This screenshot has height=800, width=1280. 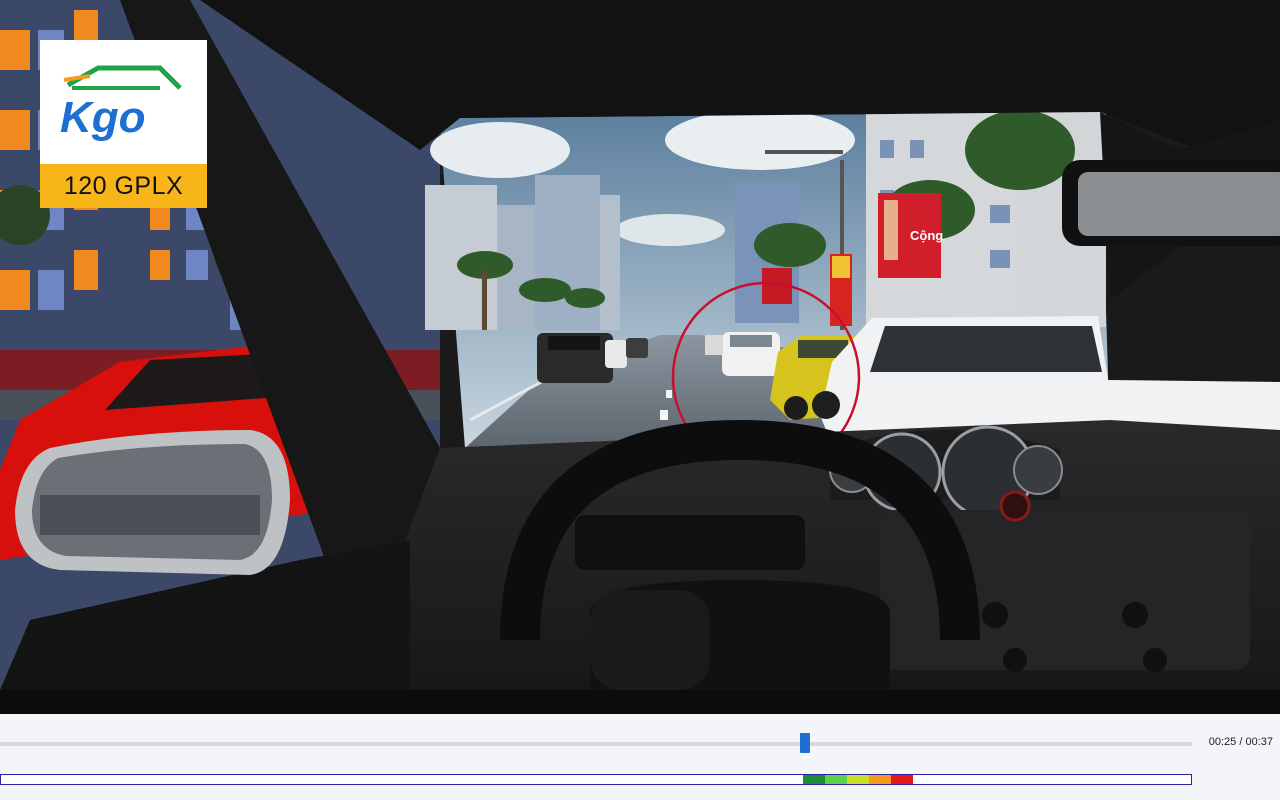 What do you see at coordinates (103, 117) in the screenshot?
I see `logo-wordmark: Kgo` at bounding box center [103, 117].